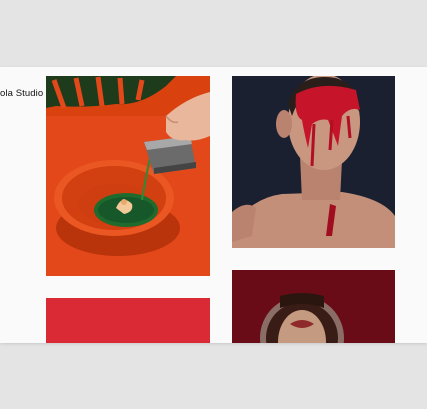 The width and height of the screenshot is (427, 409). Describe the element at coordinates (21, 93) in the screenshot. I see `studio-logo-text: ola Studio` at that location.